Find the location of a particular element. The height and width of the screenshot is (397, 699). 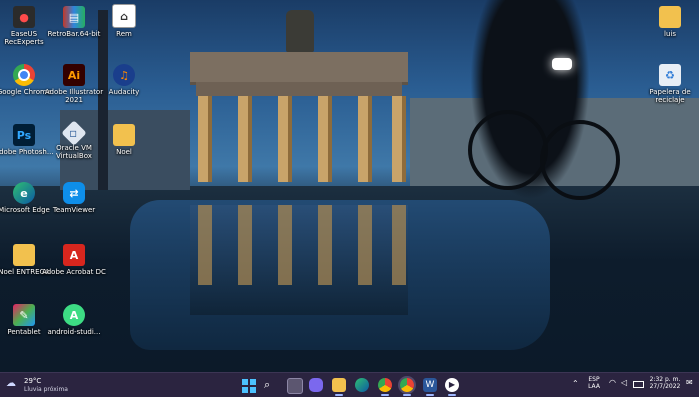

desktop-icon-recycle-bin: ♻ Papelera de reciclaje is located at coordinates (668, 84).